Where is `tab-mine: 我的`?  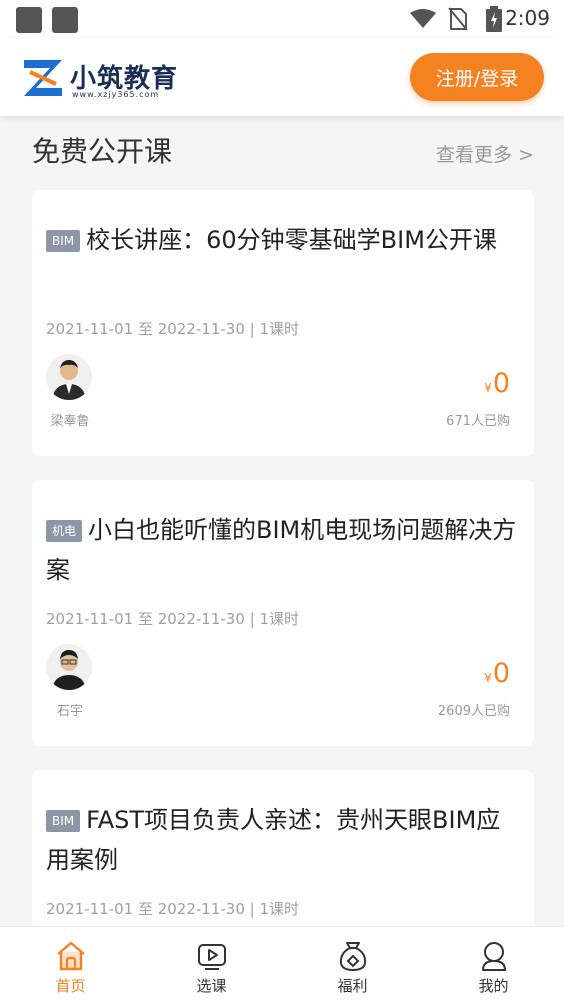 tab-mine: 我的 is located at coordinates (493, 964).